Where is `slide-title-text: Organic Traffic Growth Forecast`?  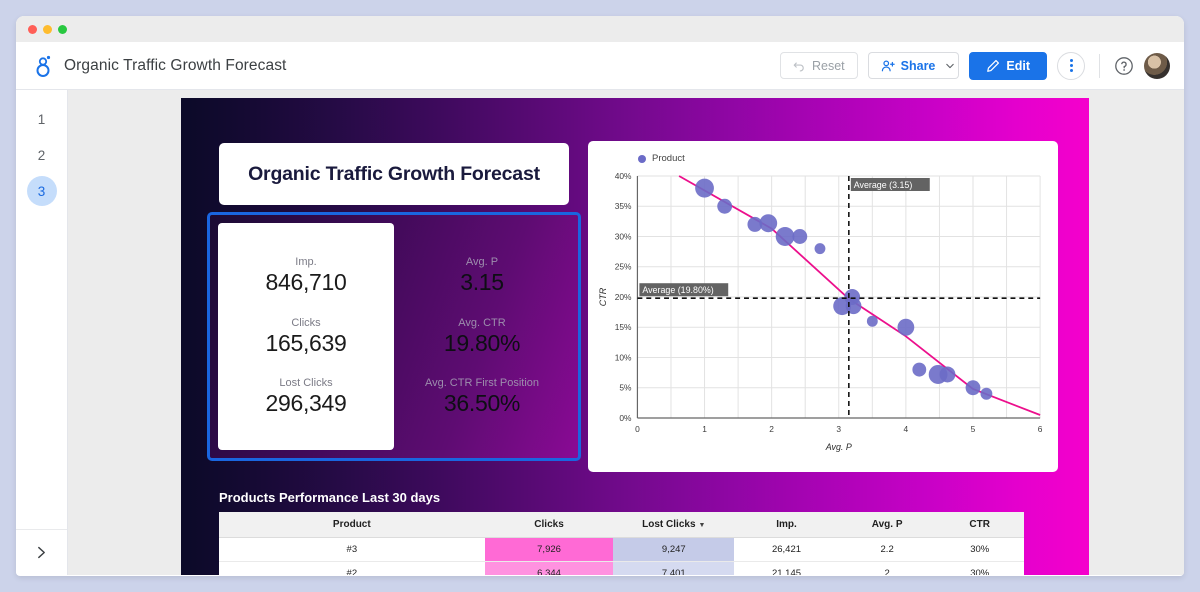 slide-title-text: Organic Traffic Growth Forecast is located at coordinates (394, 173).